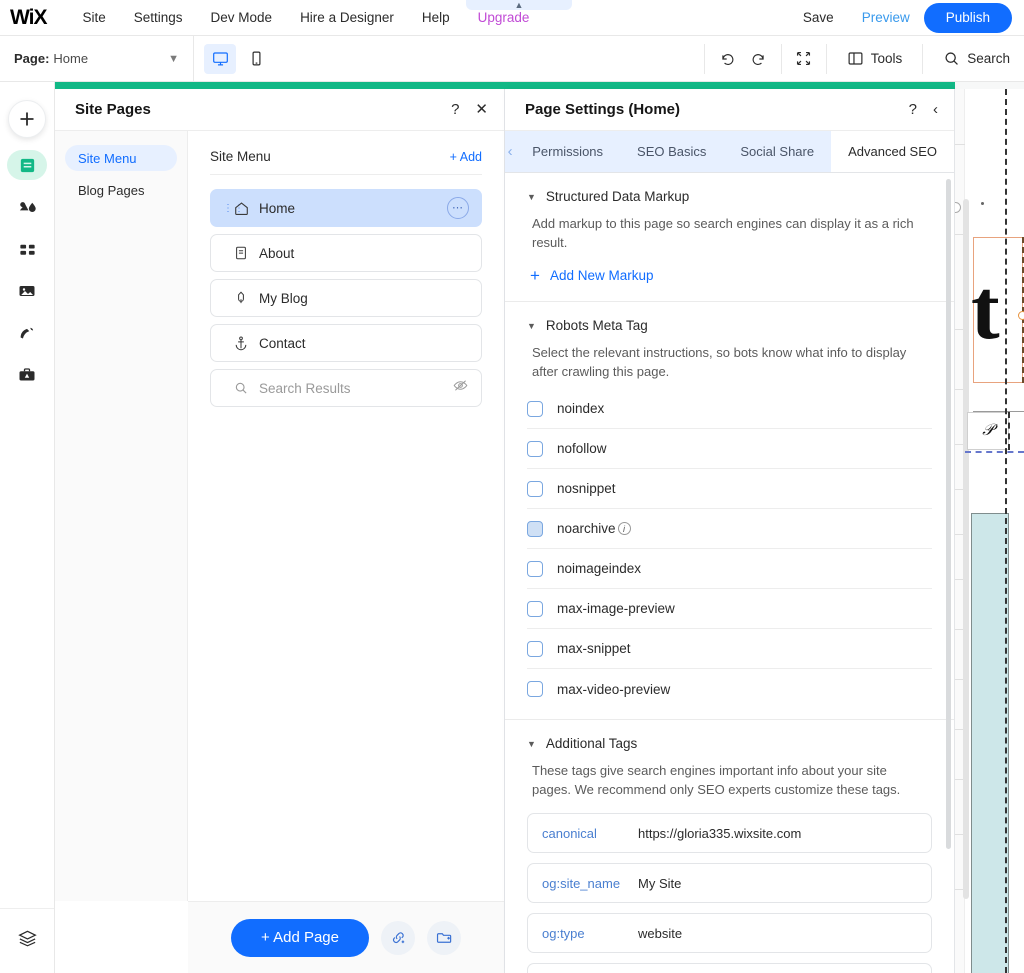 The height and width of the screenshot is (973, 1024). What do you see at coordinates (729, 933) in the screenshot?
I see `tag-field-og-type: og:type website` at bounding box center [729, 933].